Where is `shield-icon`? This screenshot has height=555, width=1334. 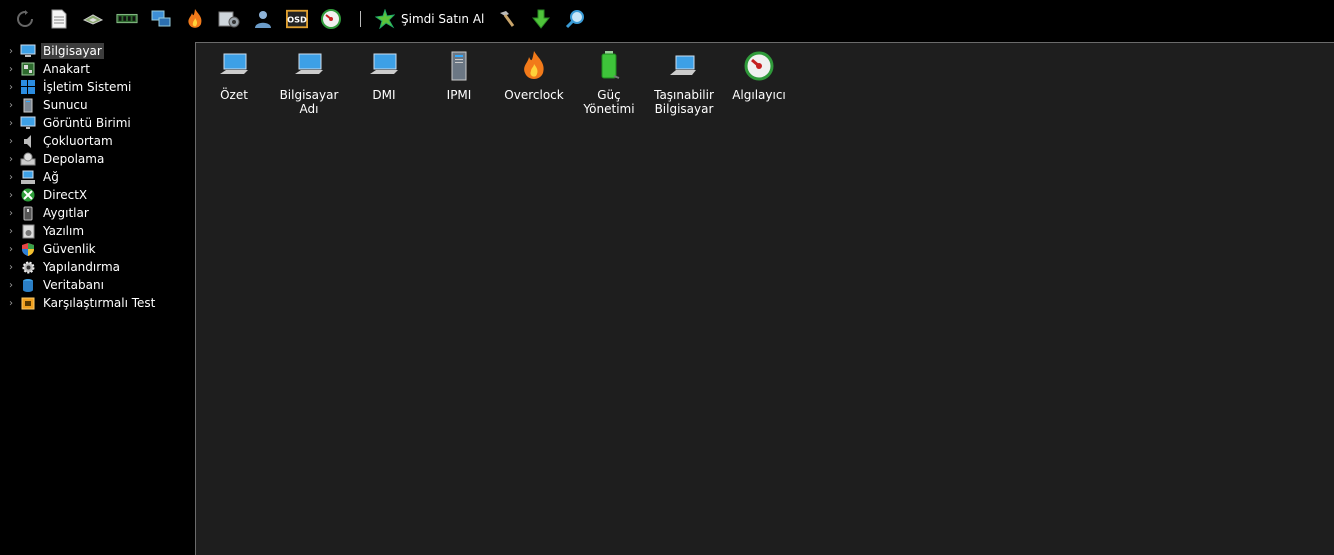 shield-icon is located at coordinates (28, 249).